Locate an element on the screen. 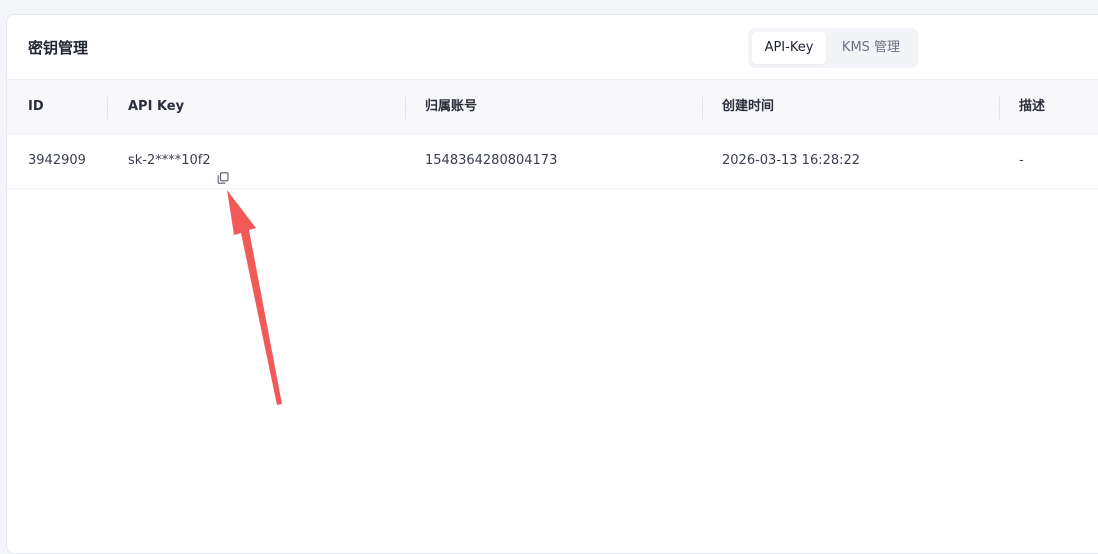 The width and height of the screenshot is (1098, 554). api-key-value: sk-2****10f2 is located at coordinates (169, 160).